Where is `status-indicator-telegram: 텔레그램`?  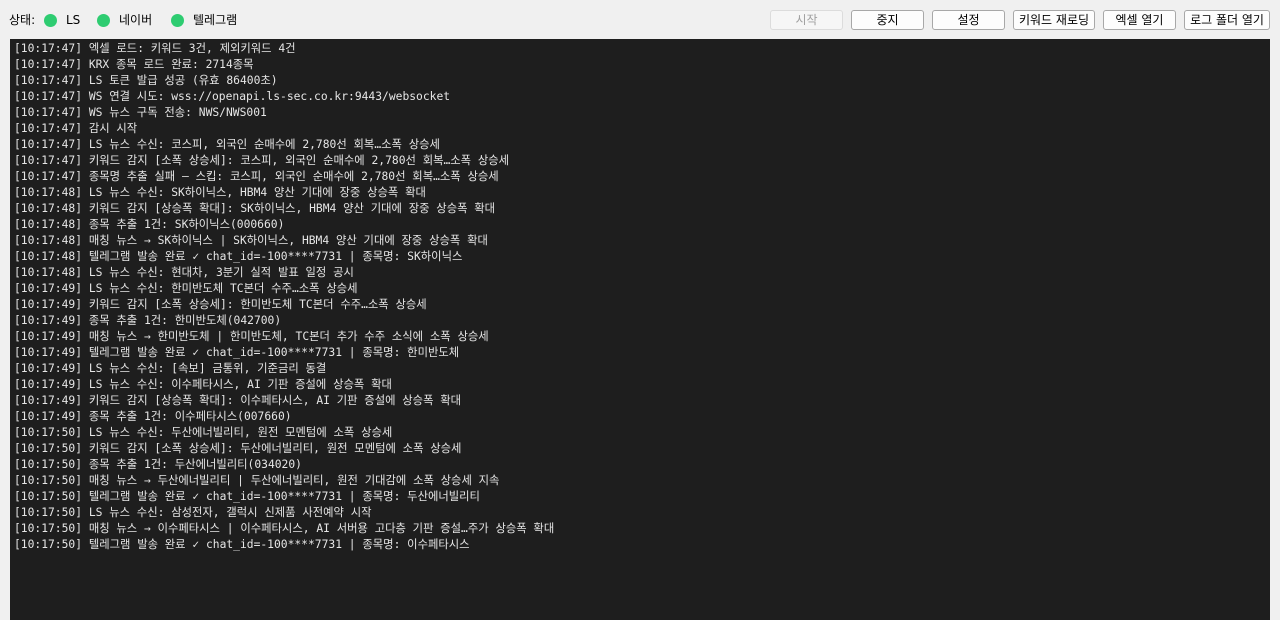
status-indicator-telegram: 텔레그램 is located at coordinates (204, 20).